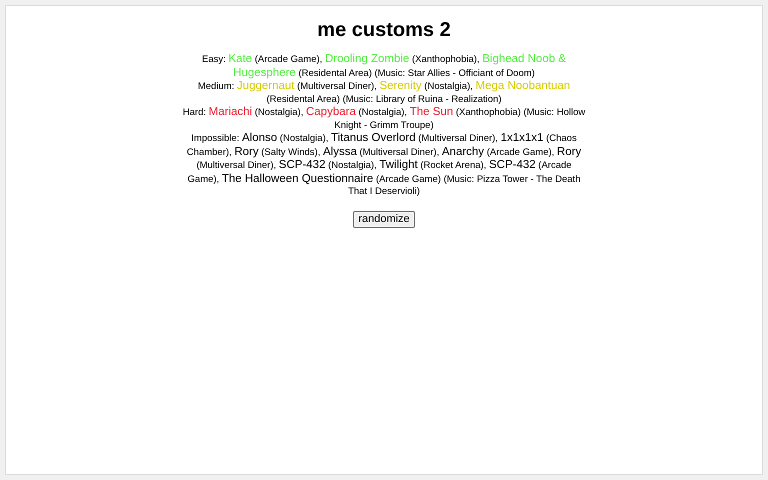 This screenshot has width=768, height=480. What do you see at coordinates (384, 119) in the screenshot?
I see `tier-line: Hard: Mariachi (Nostalgia), Capybara (Nostalgia), The Sun (Xanthophobia) (Music: Hollow Knight - Grimm Troupe)` at bounding box center [384, 119].